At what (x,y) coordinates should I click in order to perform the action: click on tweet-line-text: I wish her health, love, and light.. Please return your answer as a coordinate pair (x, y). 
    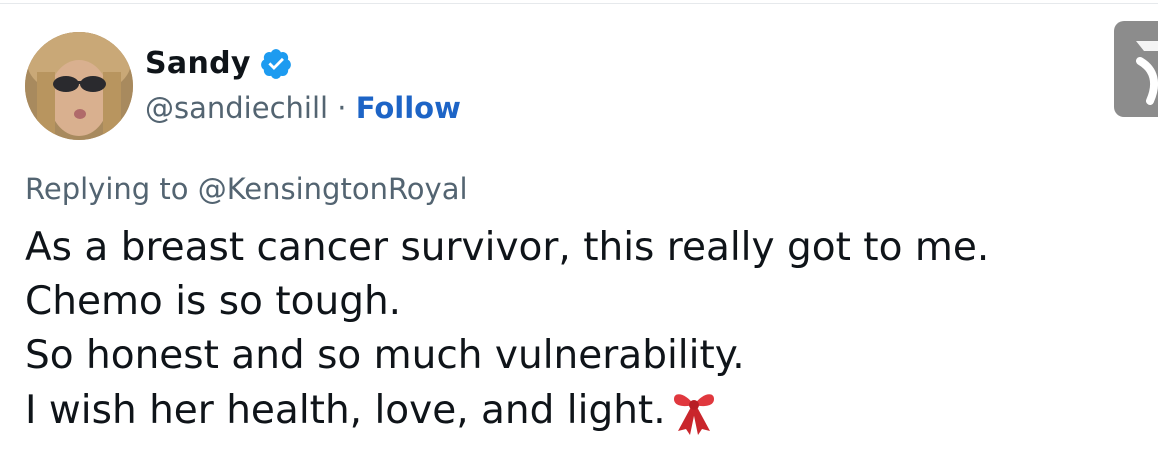
    Looking at the image, I should click on (345, 410).